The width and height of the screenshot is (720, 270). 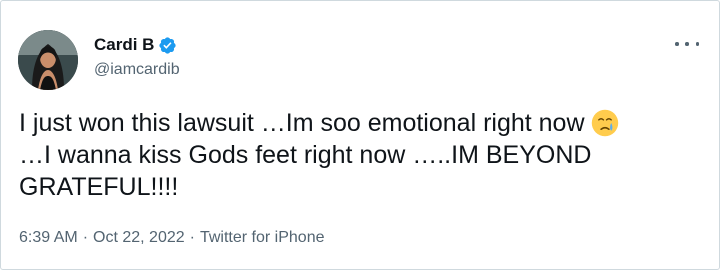 What do you see at coordinates (262, 238) in the screenshot?
I see `tweet-source: Twitter for iPhone` at bounding box center [262, 238].